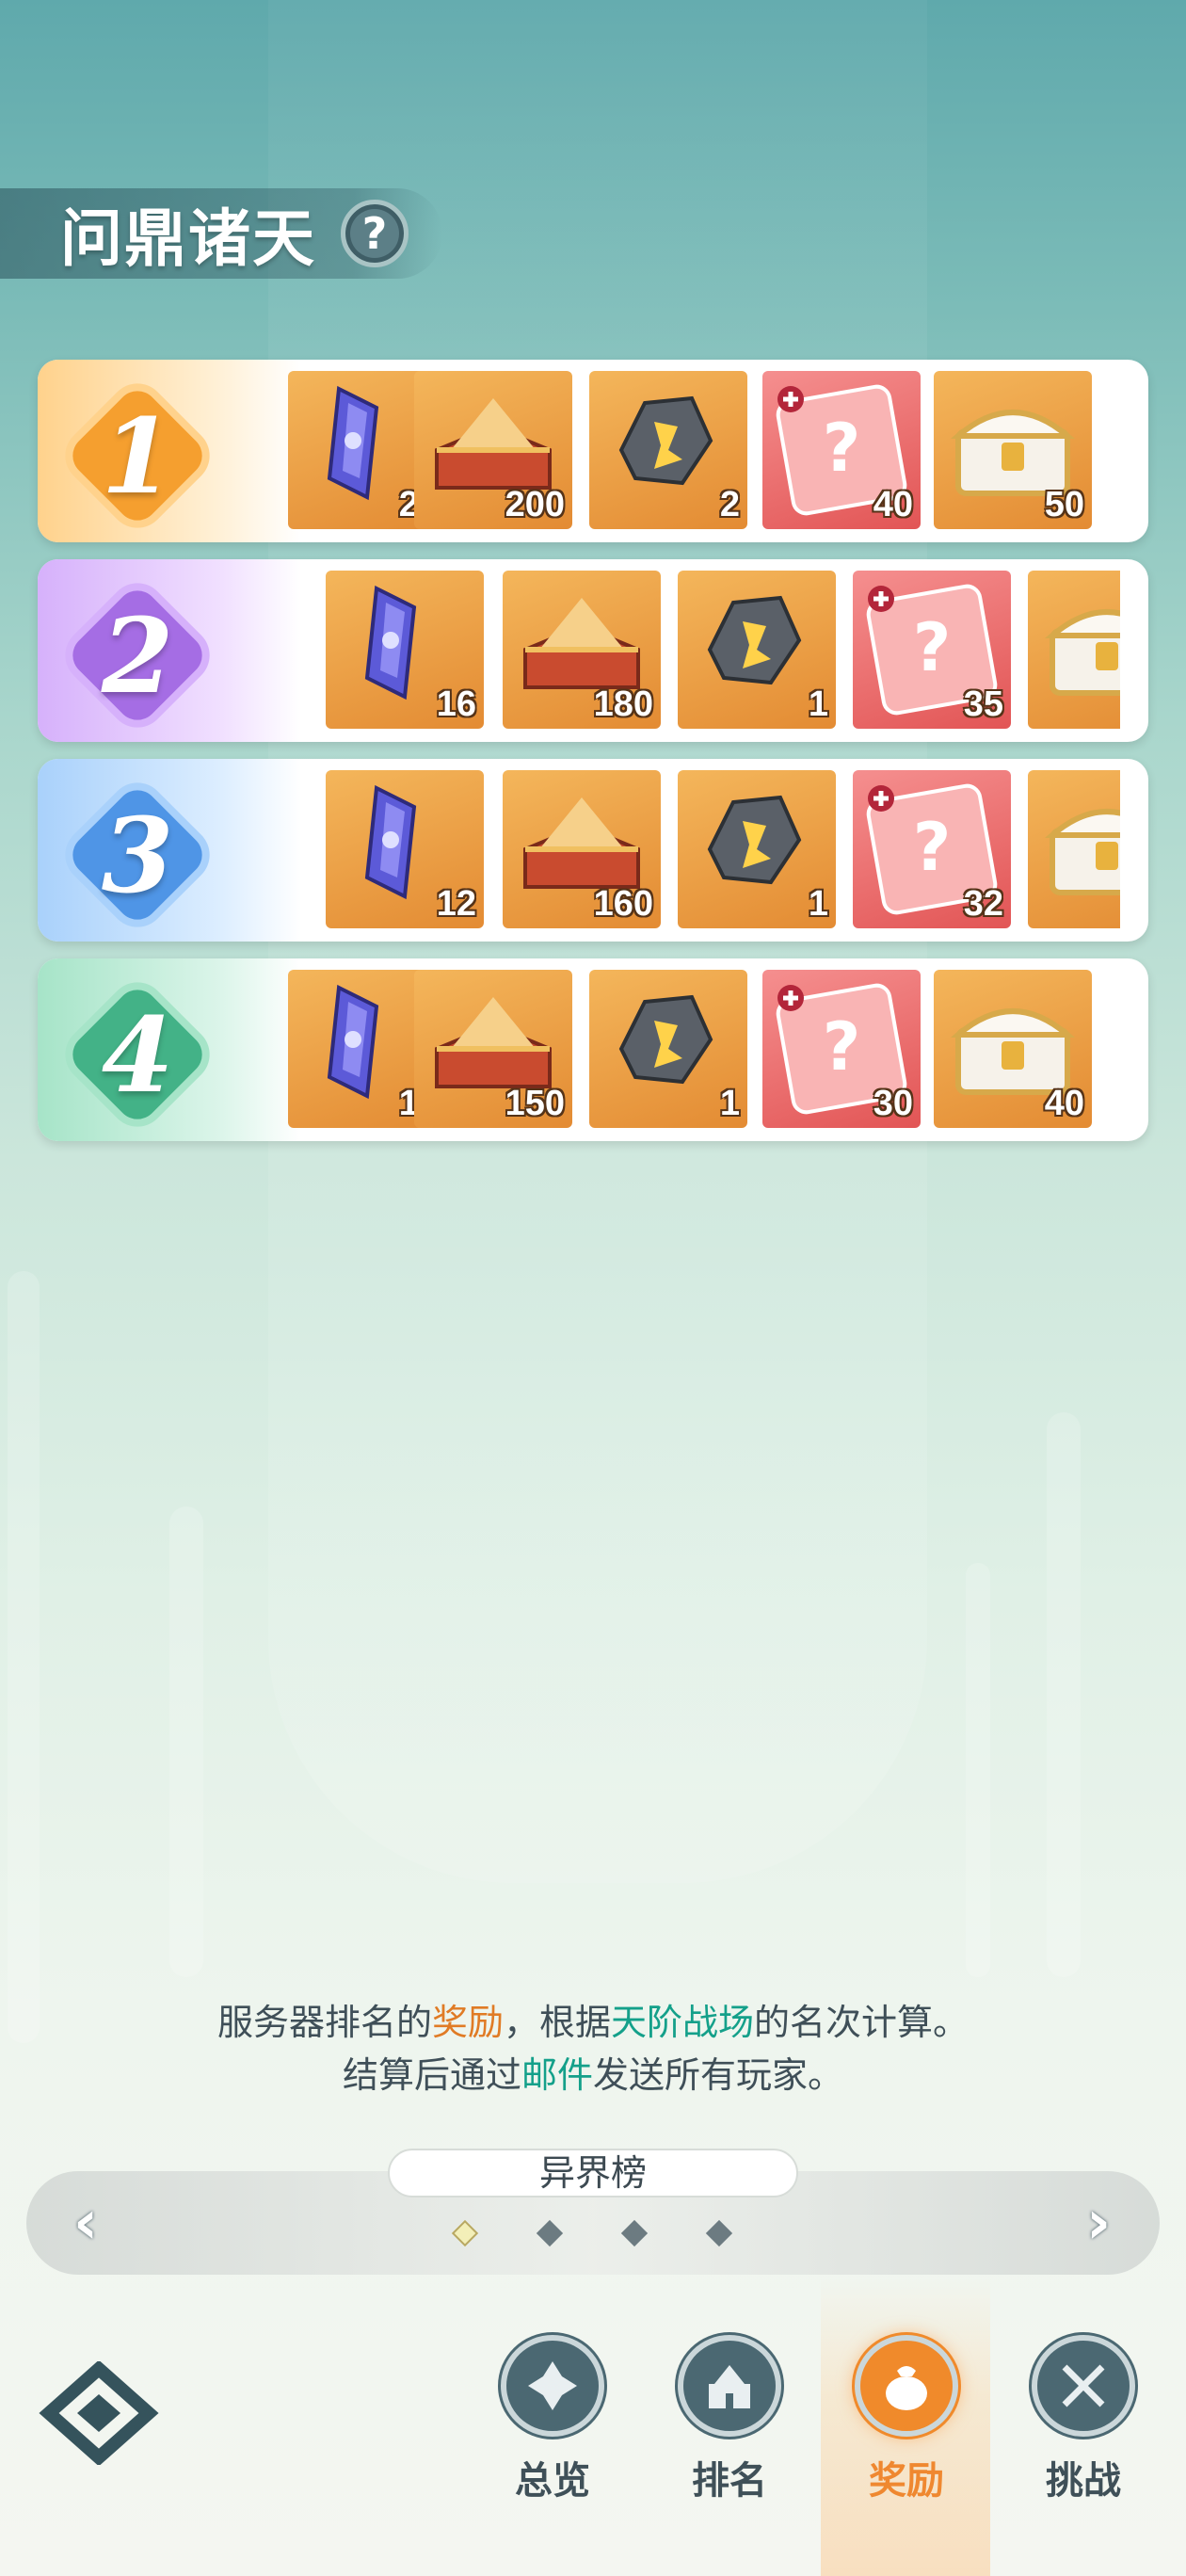 This screenshot has height=2576, width=1186. What do you see at coordinates (718, 2075) in the screenshot?
I see `info-text: 发送所有玩家。` at bounding box center [718, 2075].